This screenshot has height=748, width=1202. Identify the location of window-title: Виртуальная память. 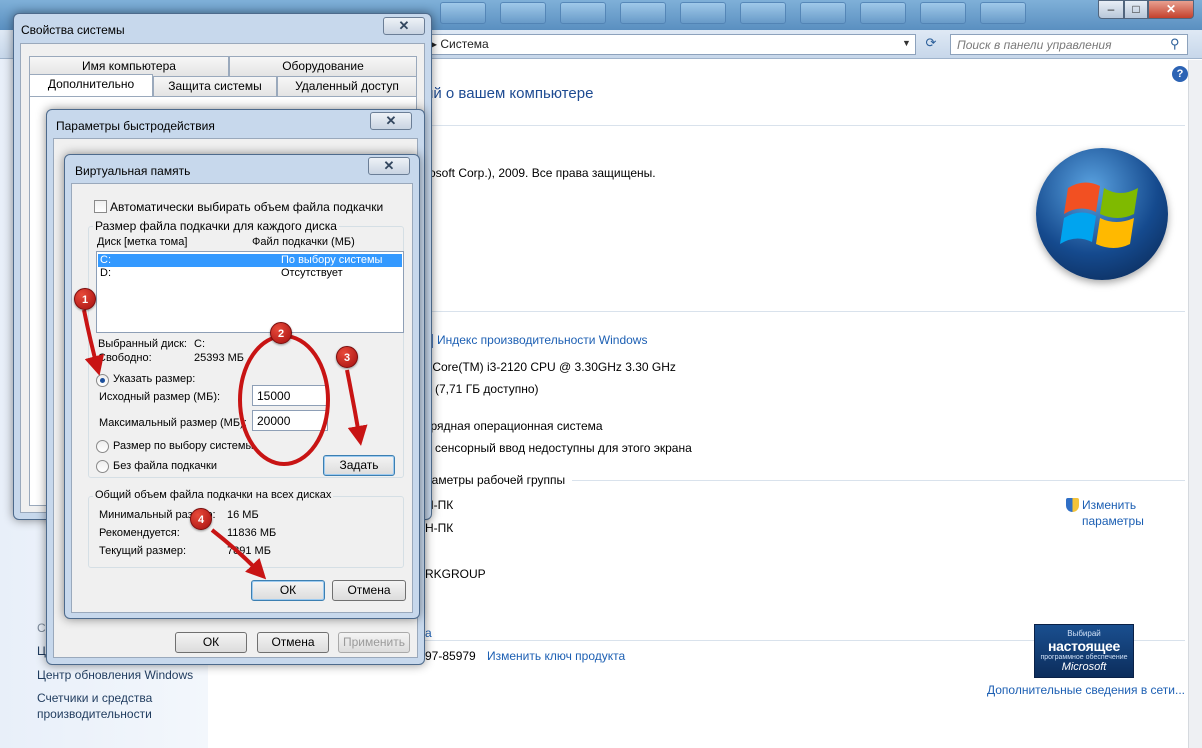
(133, 171).